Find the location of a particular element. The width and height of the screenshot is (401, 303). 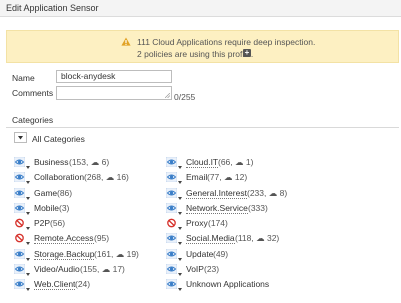

category-name: Storage.Backup is located at coordinates (64, 254).